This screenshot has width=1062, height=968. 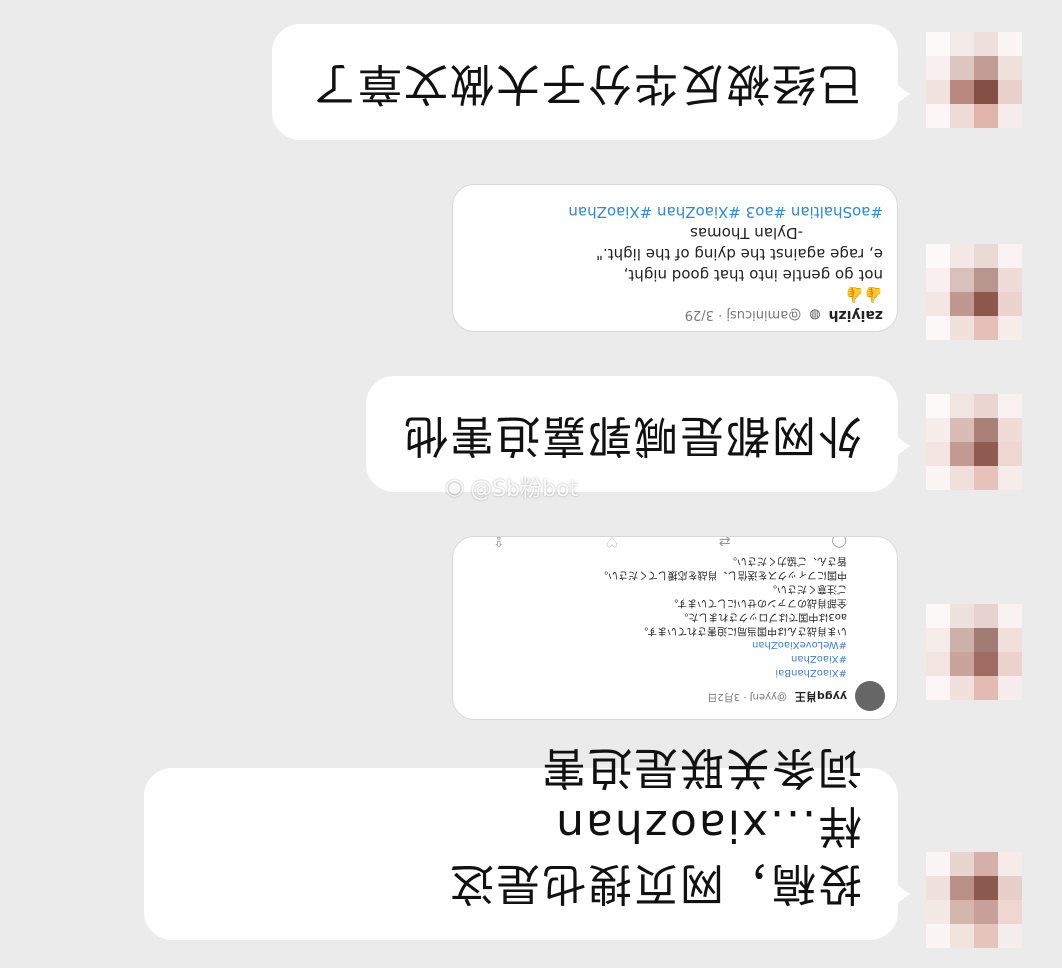 I want to click on tweet-text-line: -Dylan Thomas, so click(x=746, y=233).